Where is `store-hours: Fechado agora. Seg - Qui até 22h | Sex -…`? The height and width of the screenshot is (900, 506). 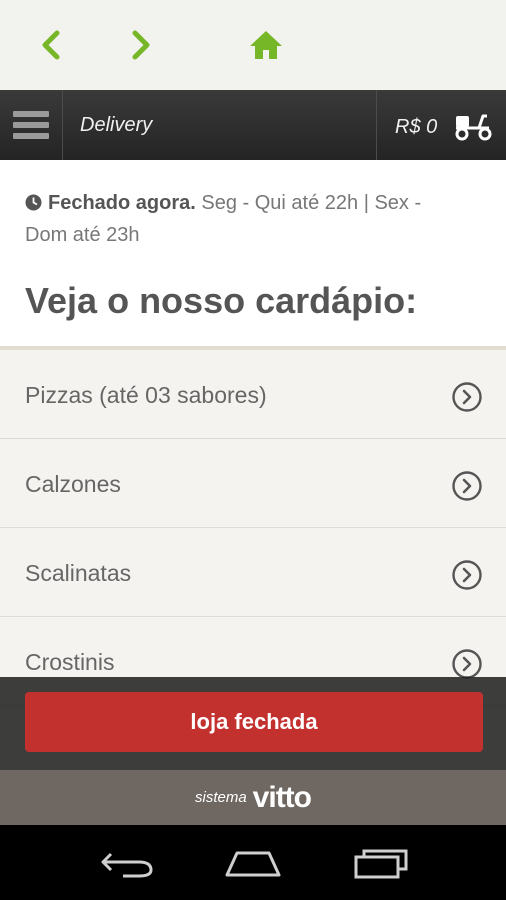 store-hours: Fechado agora. Seg - Qui até 22h | Sex -… is located at coordinates (245, 219).